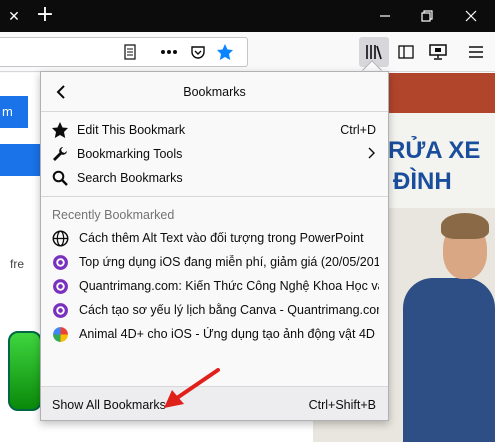 This screenshot has height=442, width=495. Describe the element at coordinates (372, 154) in the screenshot. I see `chevron-right-icon` at that location.